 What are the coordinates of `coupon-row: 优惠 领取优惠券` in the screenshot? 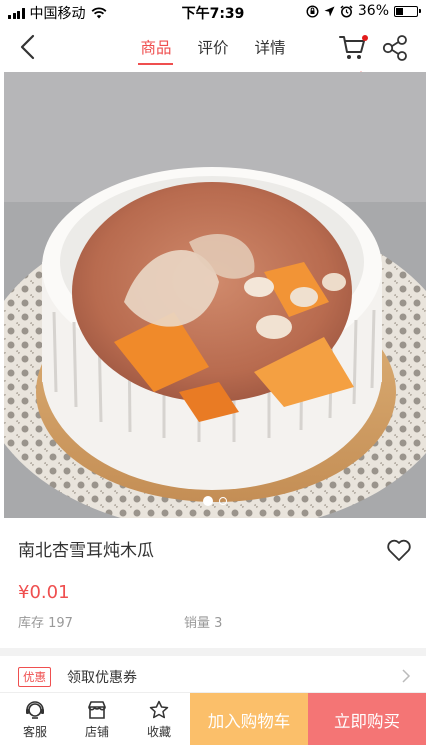 It's located at (213, 676).